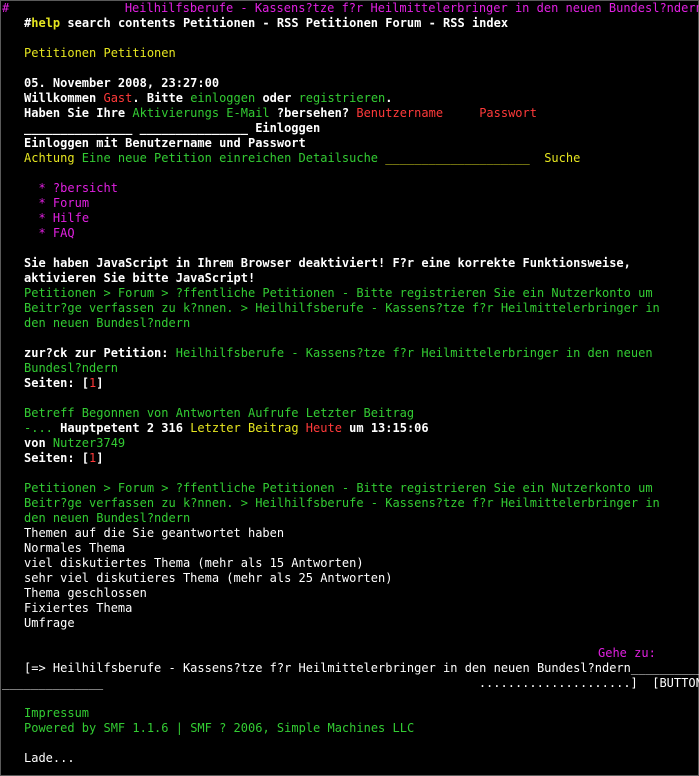  Describe the element at coordinates (71, 203) in the screenshot. I see `menu-item-label: Forum` at that location.